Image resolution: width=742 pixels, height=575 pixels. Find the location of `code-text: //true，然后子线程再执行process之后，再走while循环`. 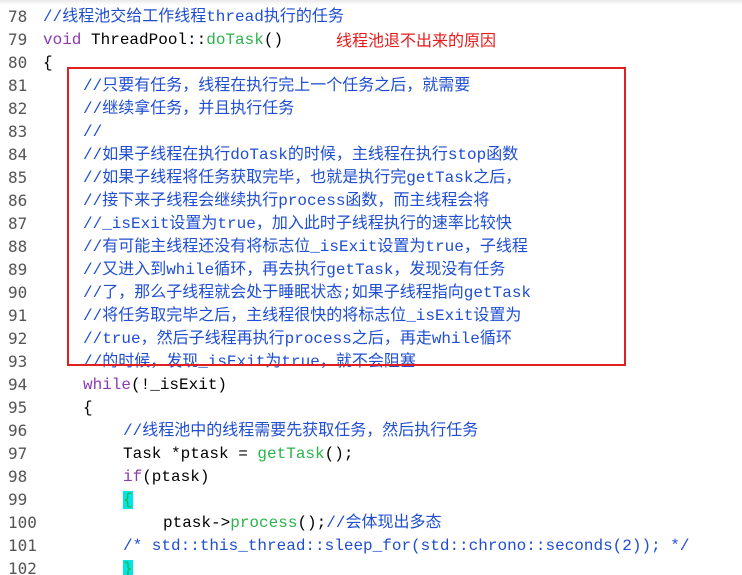

code-text: //true，然后子线程再执行process之后，再走while循环 is located at coordinates (297, 339).